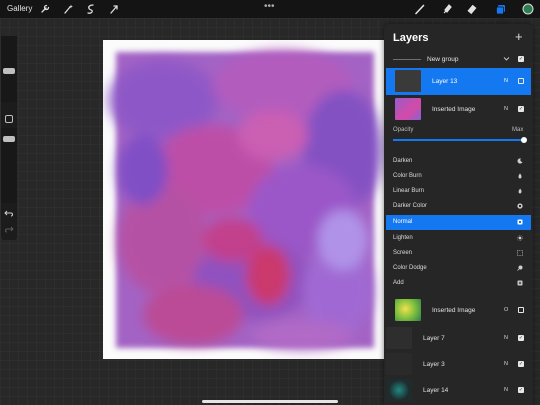 The height and width of the screenshot is (405, 540). I want to click on layer-row-selected: Layer 13 N, so click(458, 81).